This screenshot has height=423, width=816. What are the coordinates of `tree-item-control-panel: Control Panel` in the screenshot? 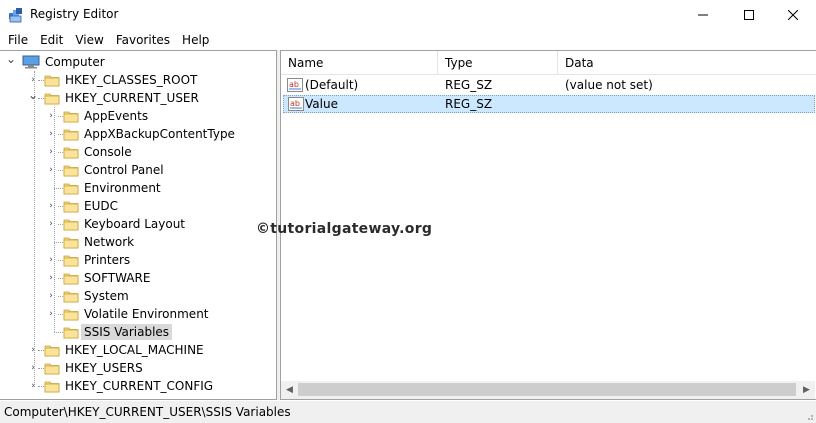 It's located at (115, 170).